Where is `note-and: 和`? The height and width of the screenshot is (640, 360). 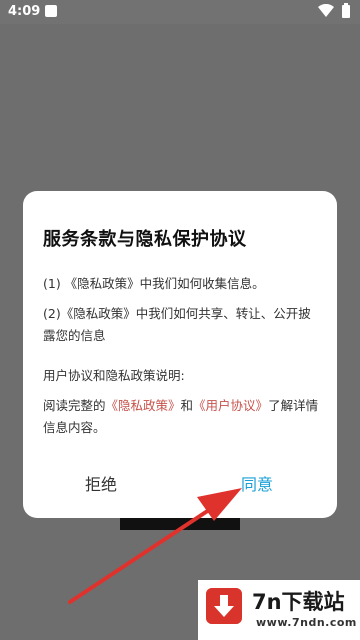 note-and: 和 is located at coordinates (187, 405).